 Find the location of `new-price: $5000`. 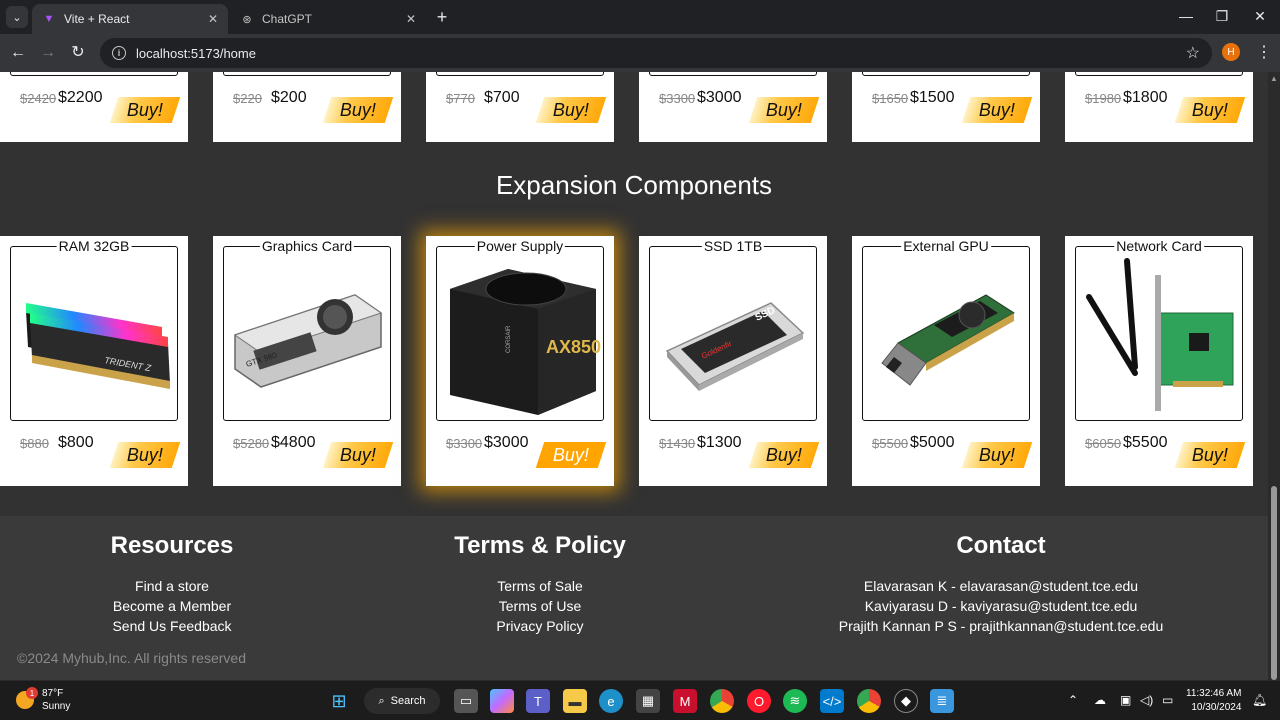

new-price: $5000 is located at coordinates (932, 442).